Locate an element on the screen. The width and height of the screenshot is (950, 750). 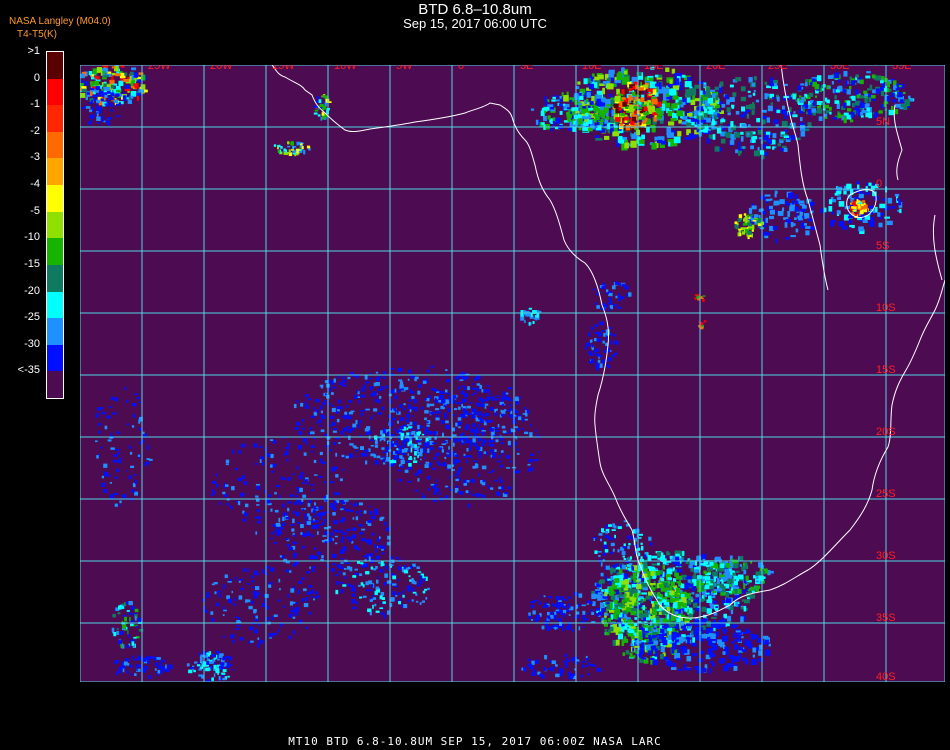
legend-label: -1 is located at coordinates (35, 104).